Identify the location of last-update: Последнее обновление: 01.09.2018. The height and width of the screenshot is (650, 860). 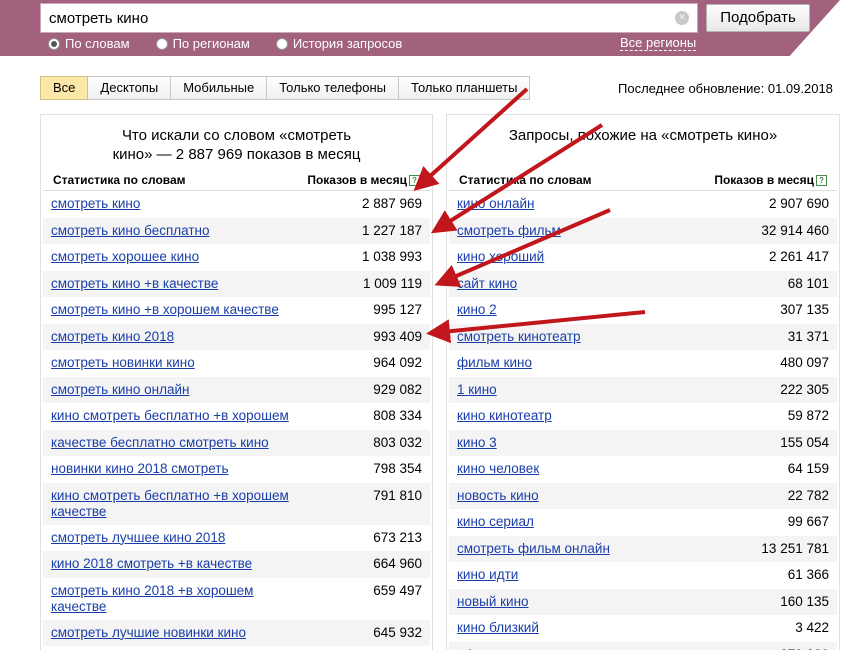
(725, 88).